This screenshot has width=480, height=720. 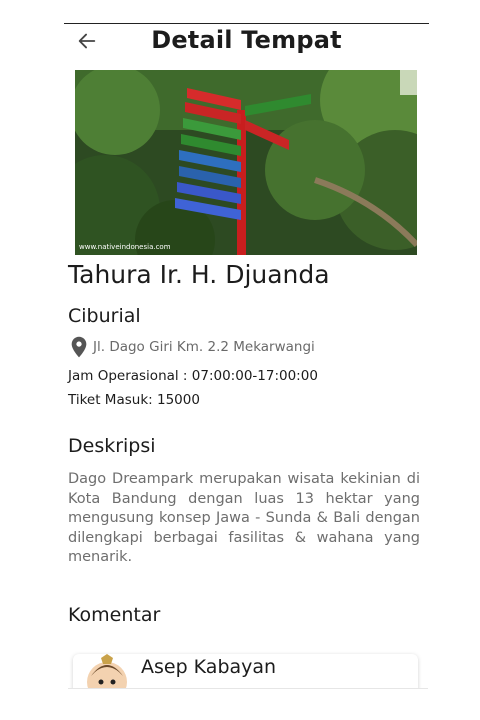 I want to click on address-row: Jl. Dago Giri Km. 2.2 Mekarwangi, so click(x=192, y=347).